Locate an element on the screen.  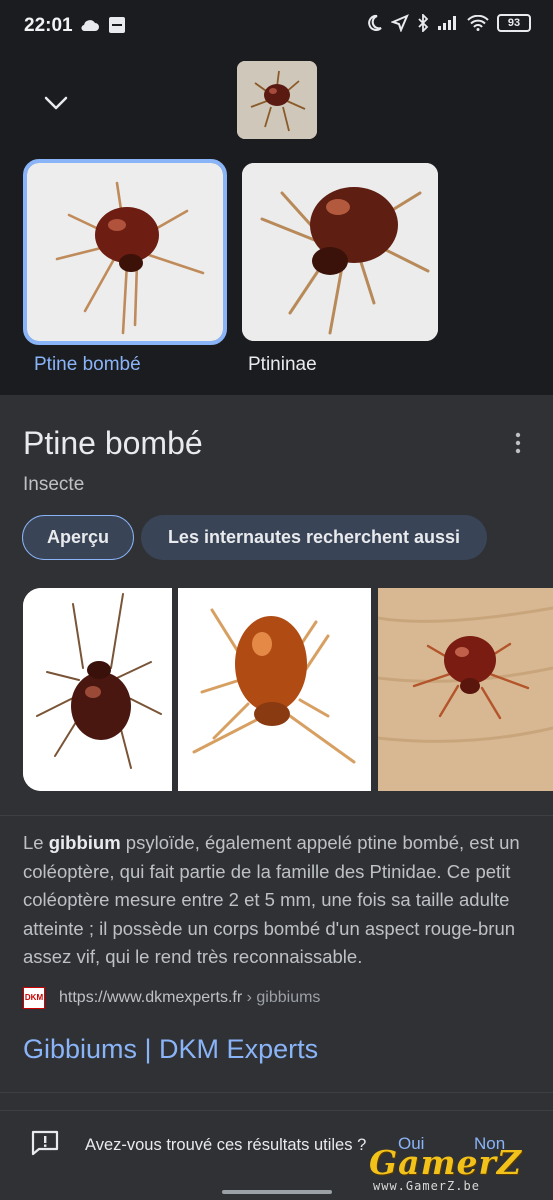
feedback-icon is located at coordinates (45, 1143).